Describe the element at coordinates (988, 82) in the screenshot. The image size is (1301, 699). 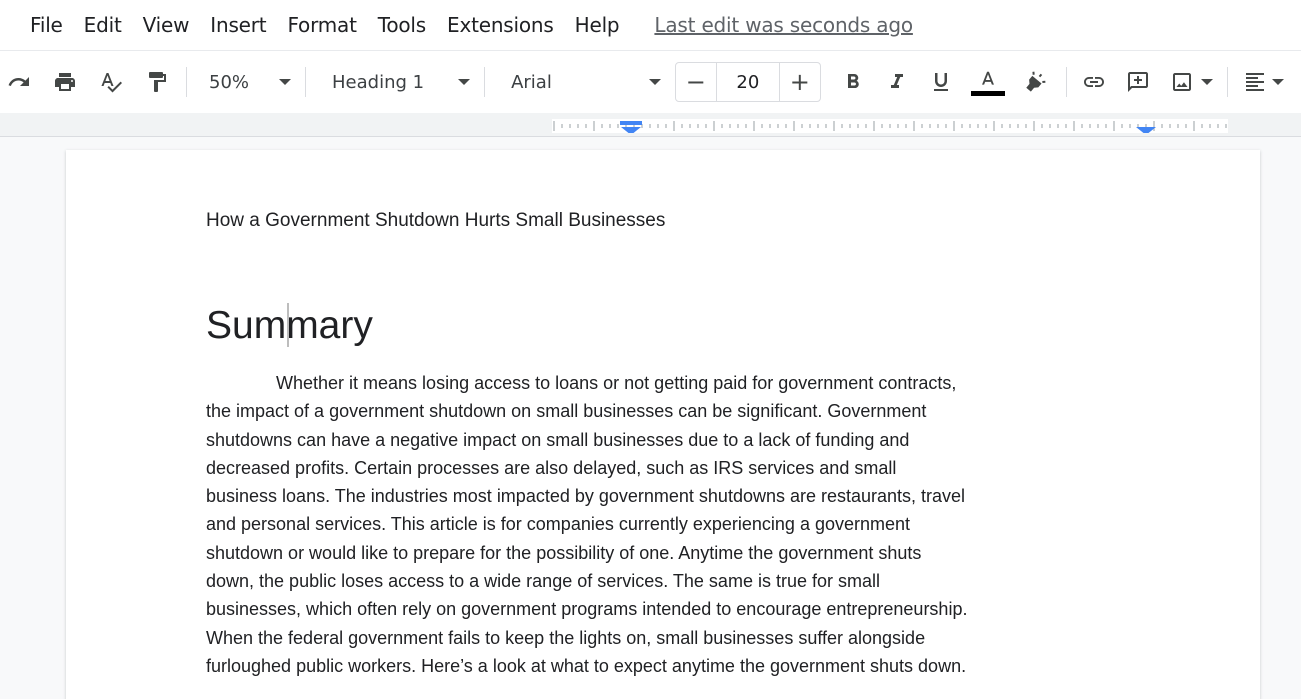
I see `text-color-icon` at that location.